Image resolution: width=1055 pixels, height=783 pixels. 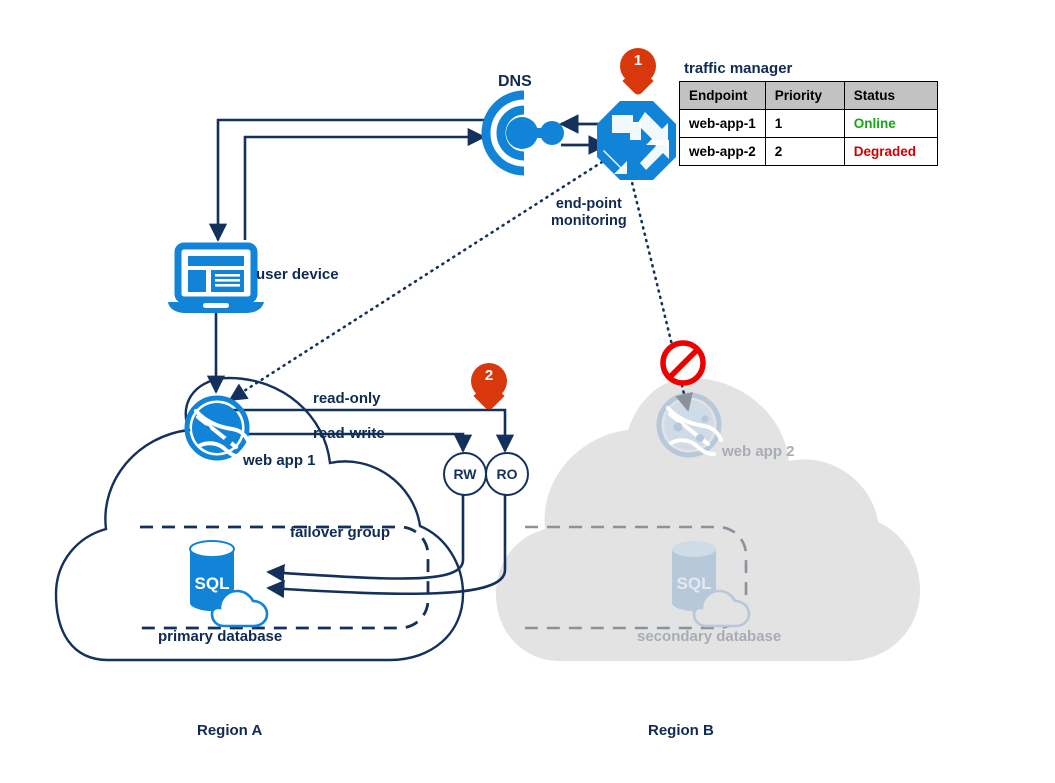 I want to click on column-header-status: Status, so click(x=890, y=95).